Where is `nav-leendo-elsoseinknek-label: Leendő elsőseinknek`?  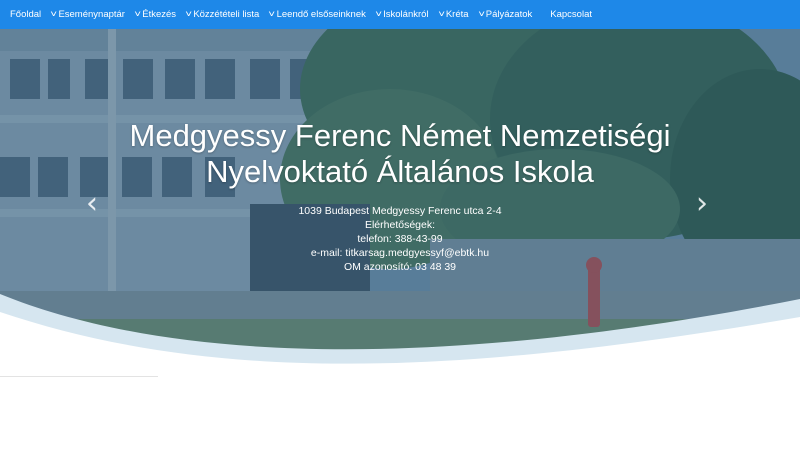 nav-leendo-elsoseinknek-label: Leendő elsőseinknek is located at coordinates (321, 14).